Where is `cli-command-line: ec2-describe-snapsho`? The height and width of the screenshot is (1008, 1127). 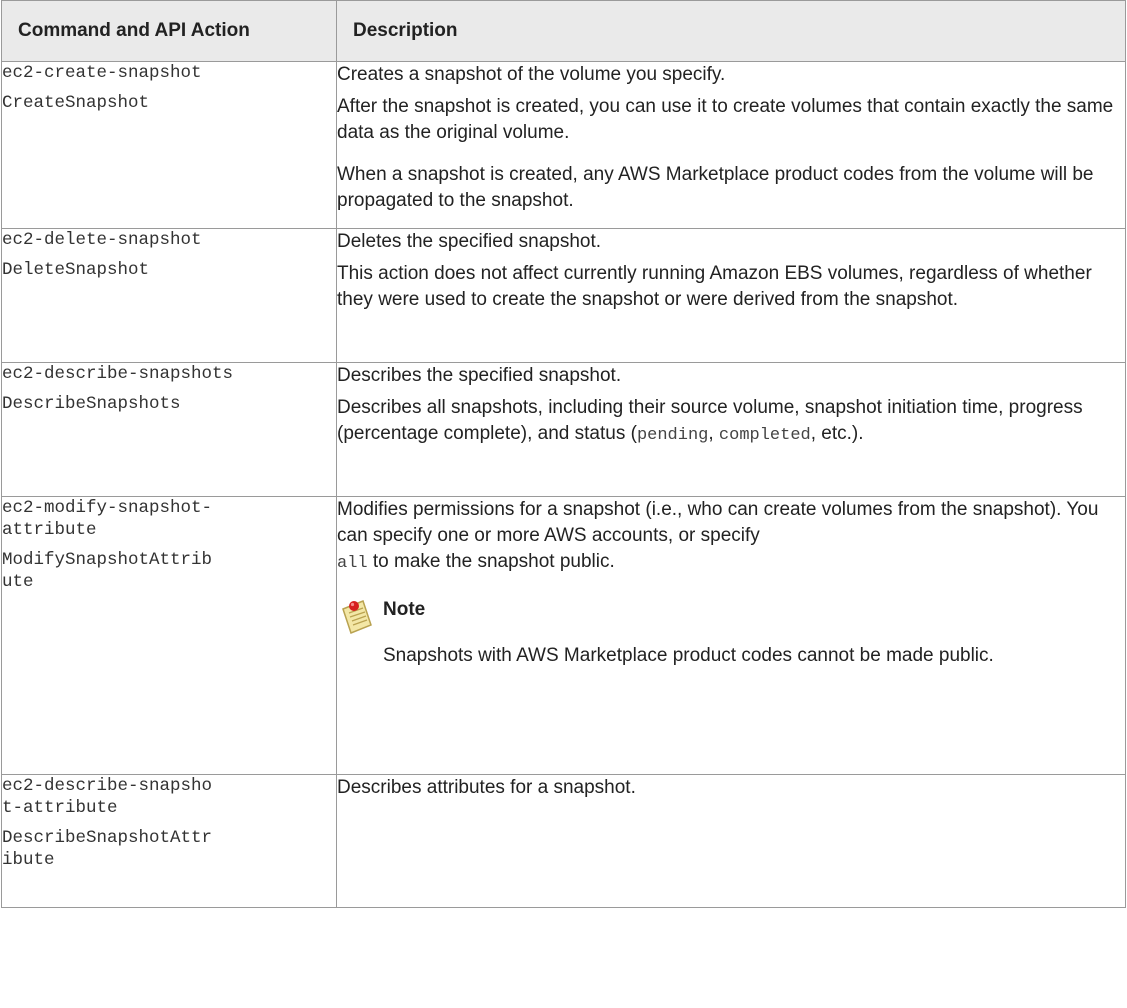
cli-command-line: ec2-describe-snapsho is located at coordinates (107, 786).